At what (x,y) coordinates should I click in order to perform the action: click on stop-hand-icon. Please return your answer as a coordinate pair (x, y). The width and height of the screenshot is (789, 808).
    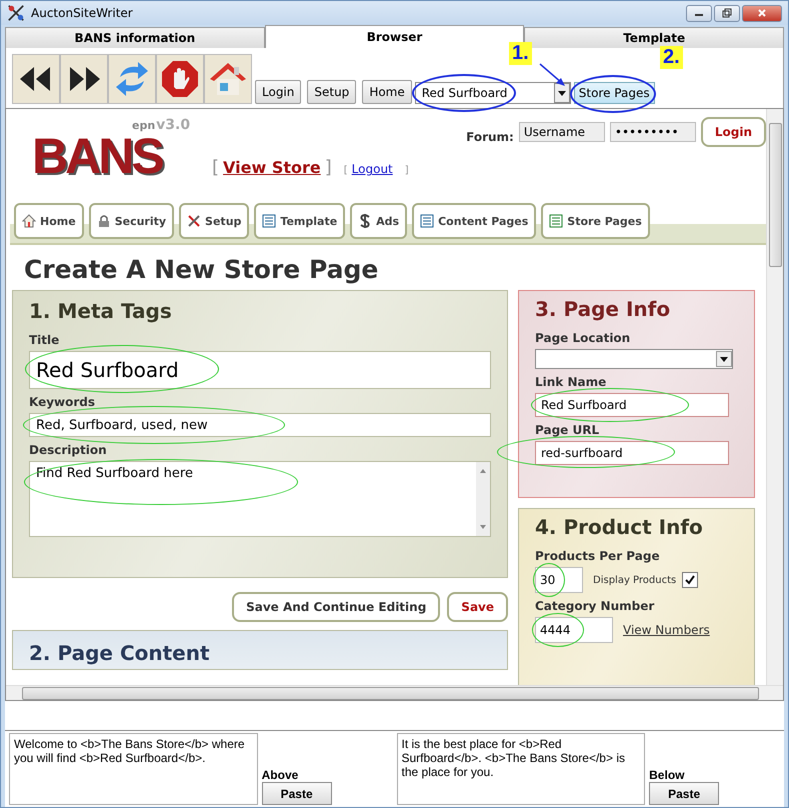
    Looking at the image, I should click on (180, 79).